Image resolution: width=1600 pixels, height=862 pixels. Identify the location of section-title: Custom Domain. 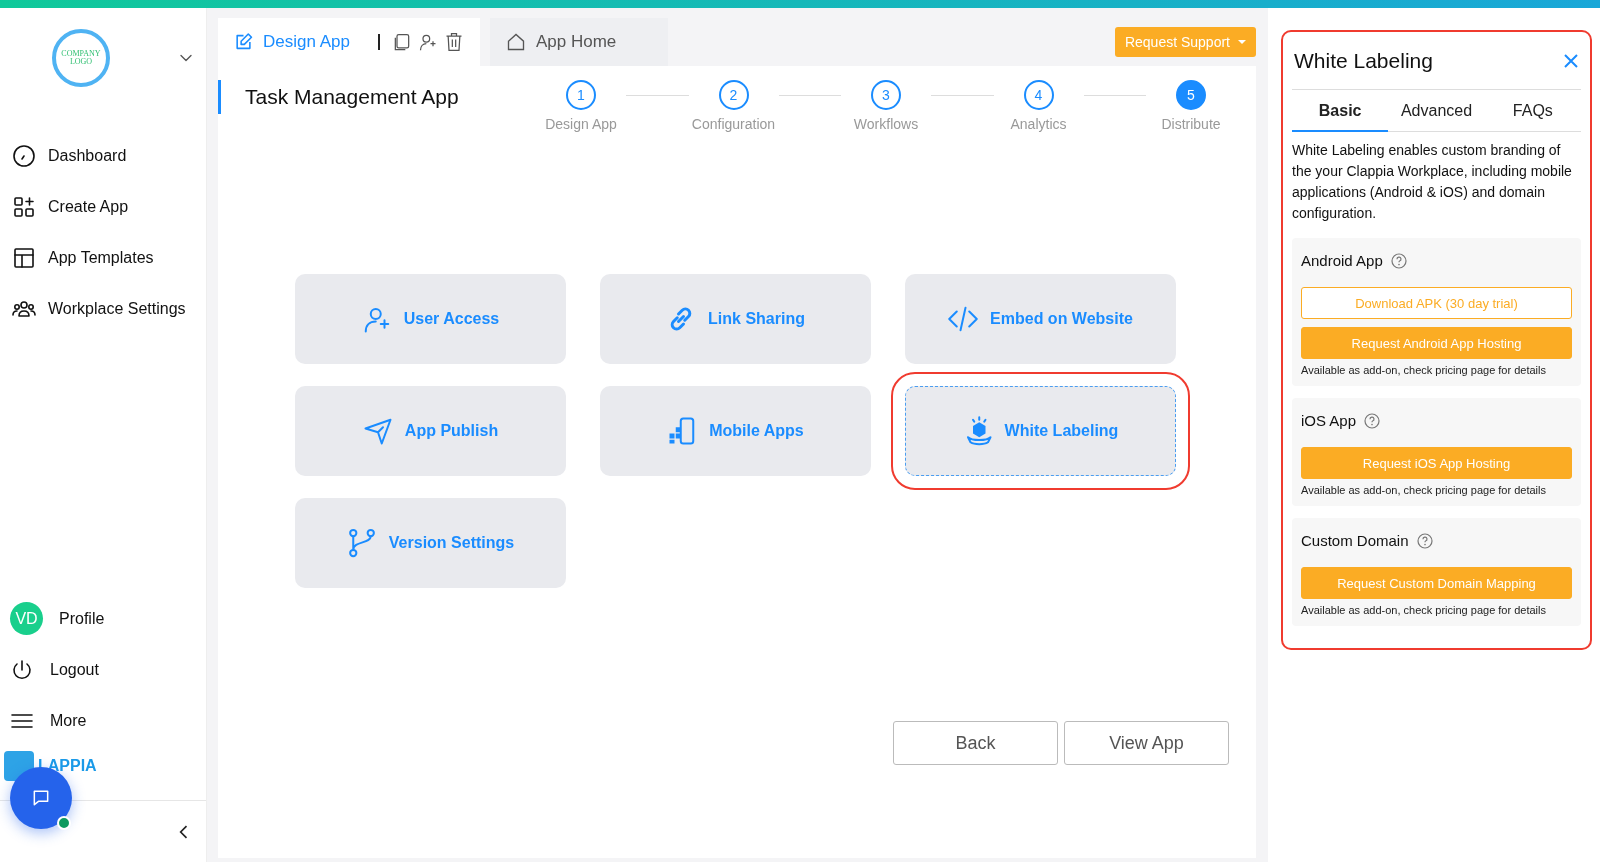
(1355, 540).